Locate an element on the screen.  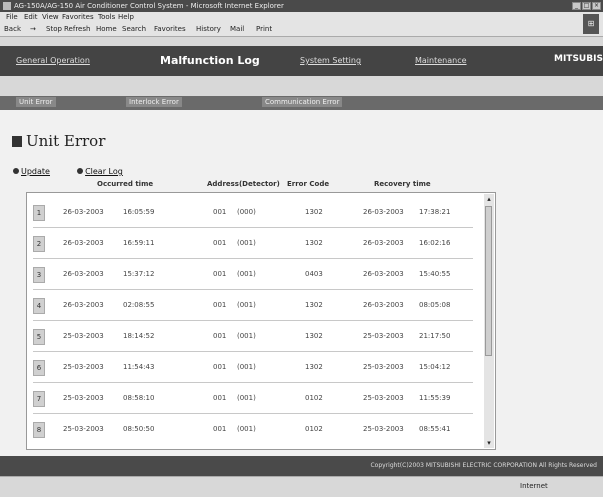
nav-general-operation: General Operation is located at coordinates (53, 60).